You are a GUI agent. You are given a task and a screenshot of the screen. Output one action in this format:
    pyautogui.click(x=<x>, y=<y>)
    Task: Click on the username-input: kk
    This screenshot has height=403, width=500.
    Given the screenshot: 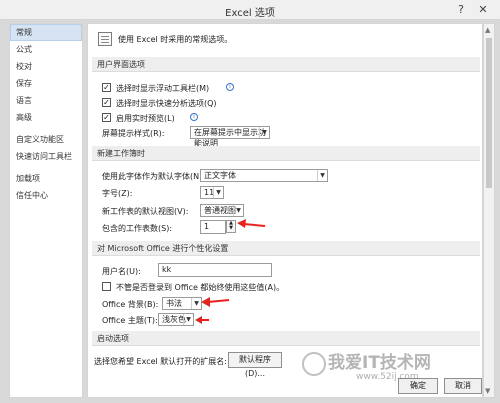 What is the action you would take?
    pyautogui.click(x=215, y=270)
    